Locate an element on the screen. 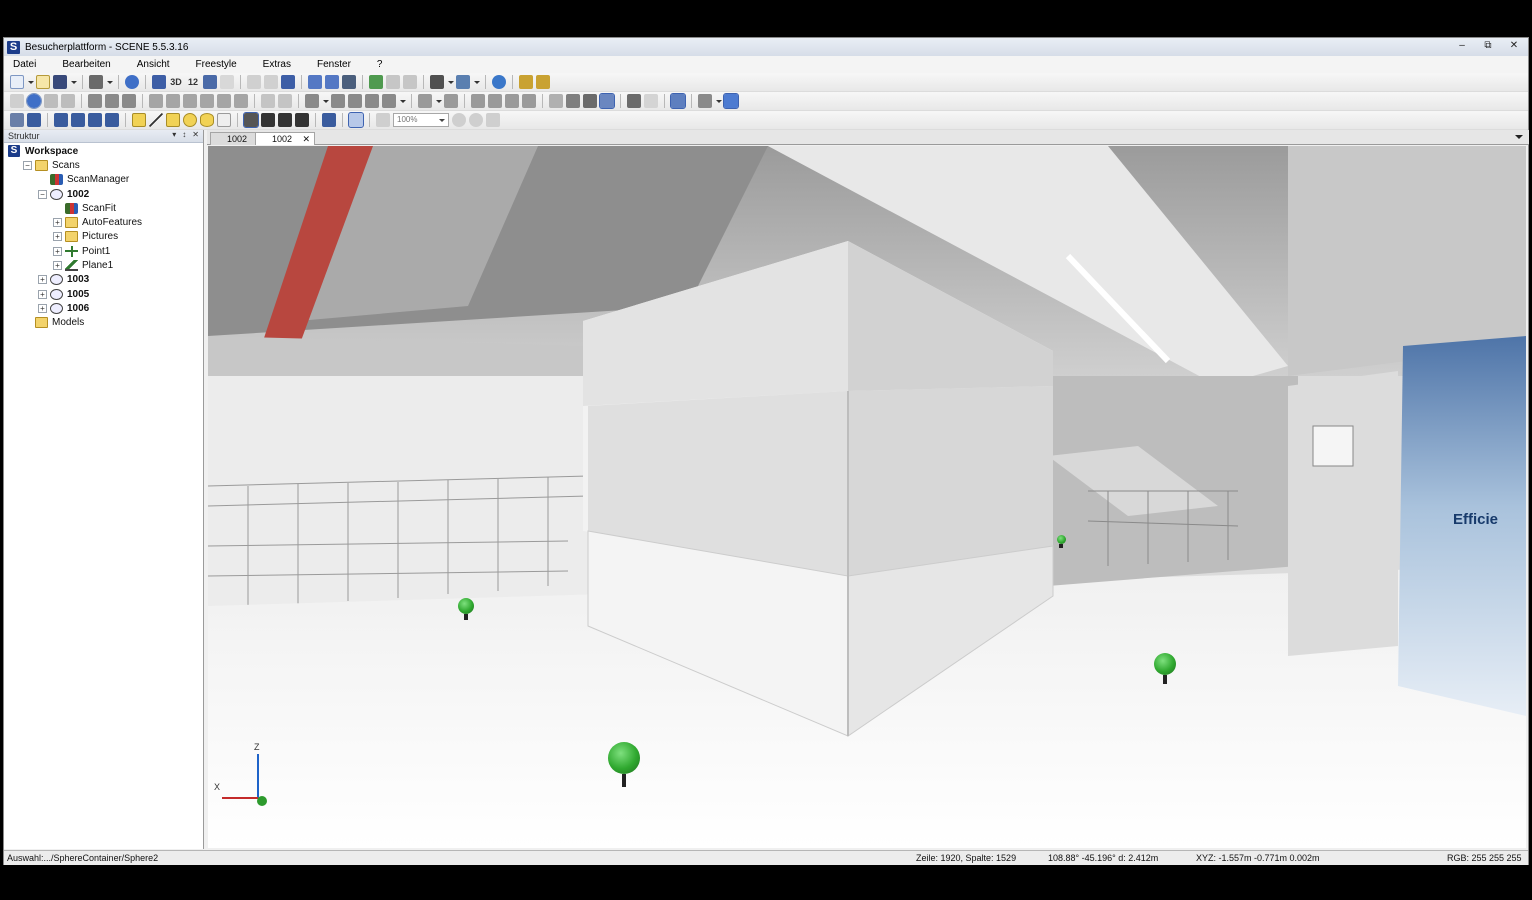  hand-move-icon is located at coordinates (95, 120).